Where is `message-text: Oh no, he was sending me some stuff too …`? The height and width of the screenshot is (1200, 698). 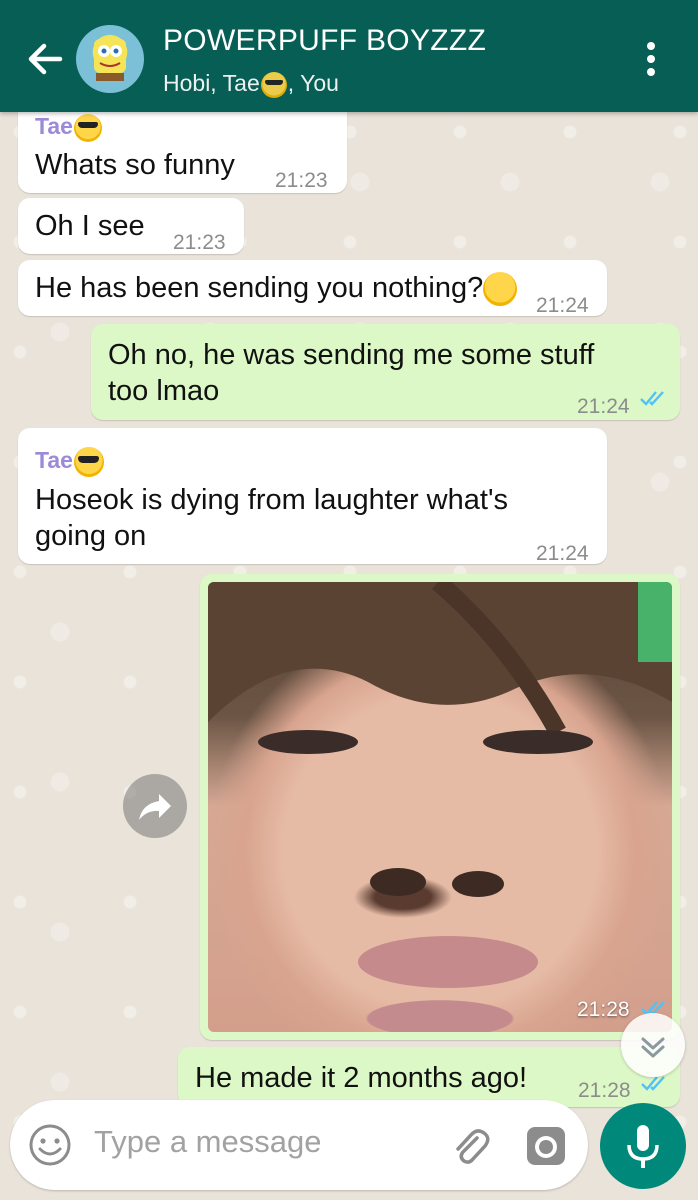 message-text: Oh no, he was sending me some stuff too … is located at coordinates (351, 373).